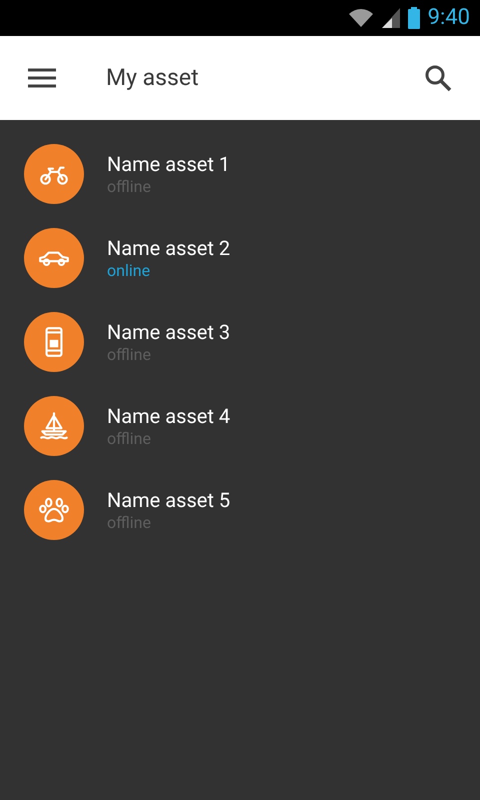 This screenshot has width=480, height=800. What do you see at coordinates (168, 332) in the screenshot?
I see `asset-name: Name asset 3` at bounding box center [168, 332].